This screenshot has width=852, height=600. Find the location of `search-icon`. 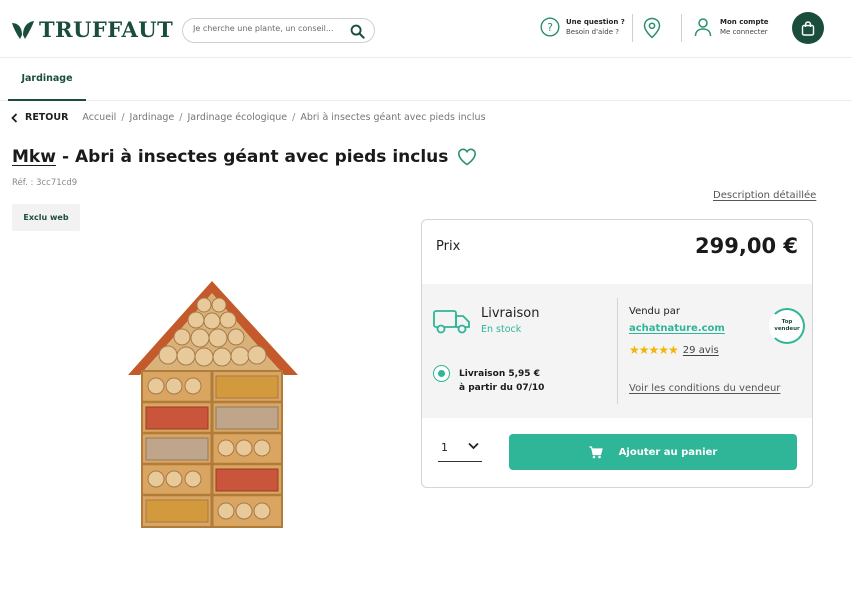

search-icon is located at coordinates (357, 31).